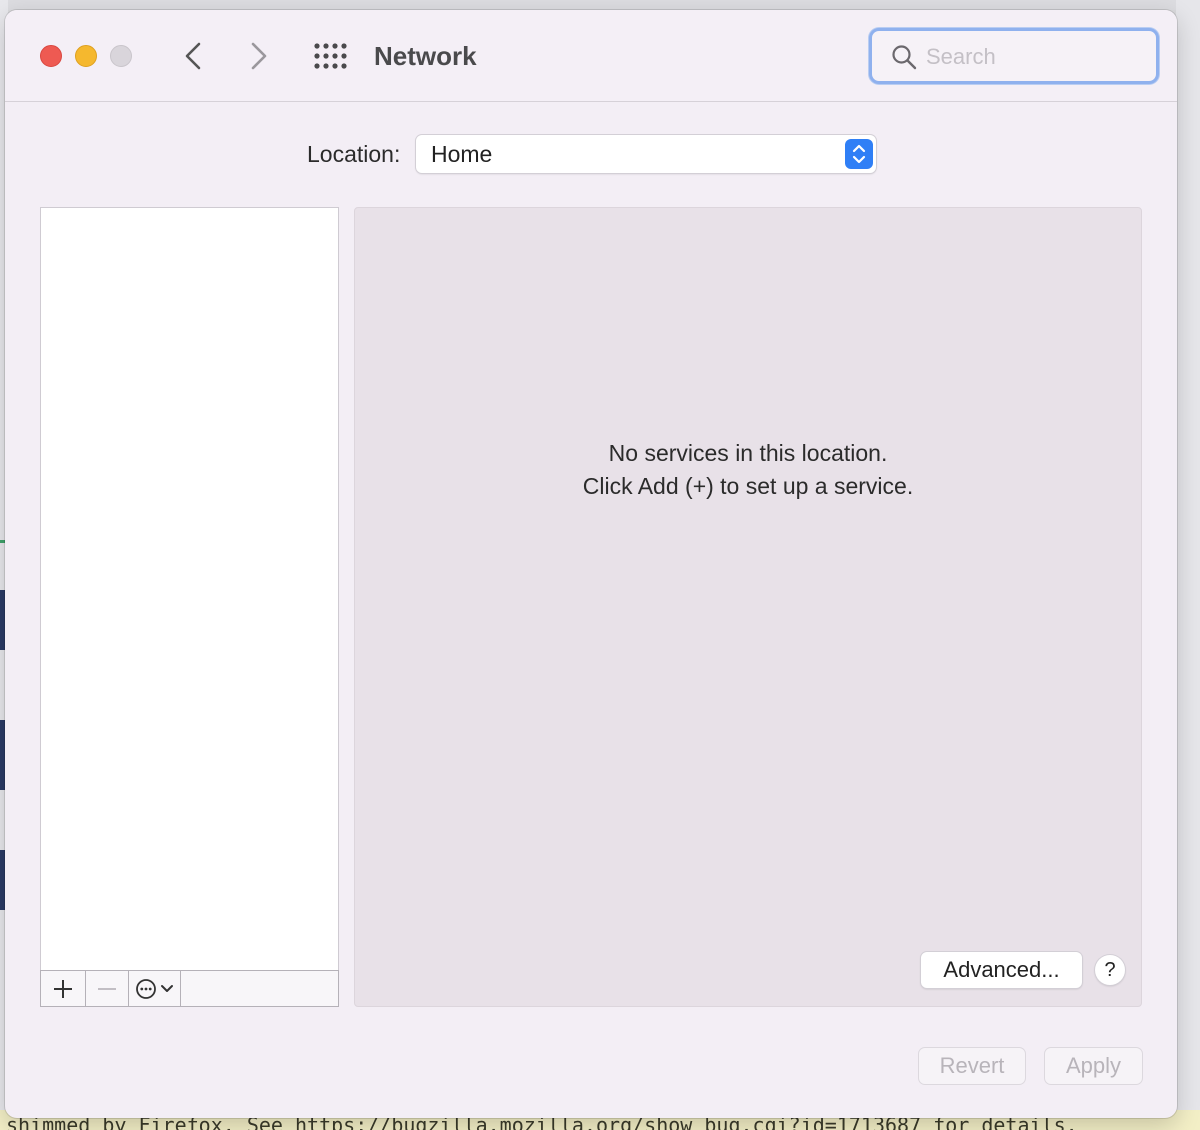  Describe the element at coordinates (462, 154) in the screenshot. I see `location-selected-value: Home` at that location.